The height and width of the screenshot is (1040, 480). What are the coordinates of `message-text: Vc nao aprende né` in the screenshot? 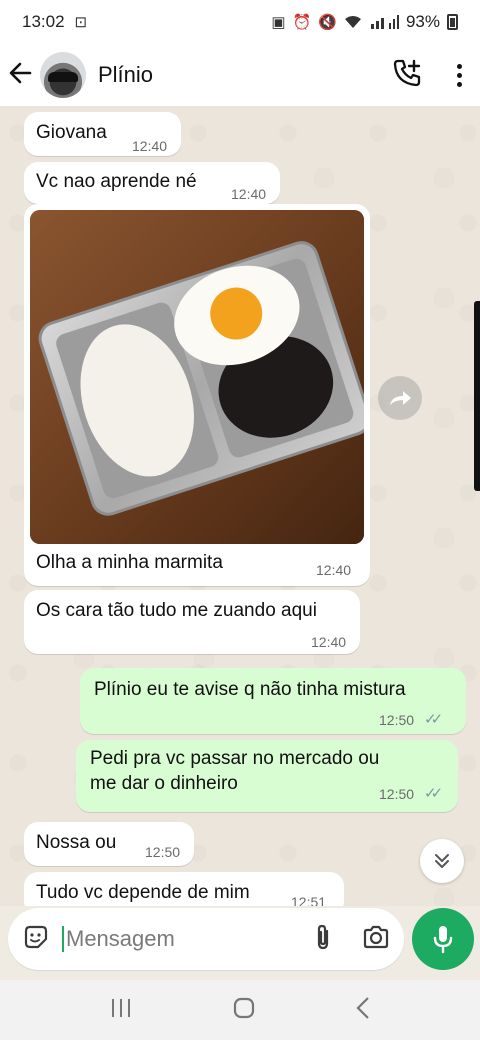 It's located at (116, 181).